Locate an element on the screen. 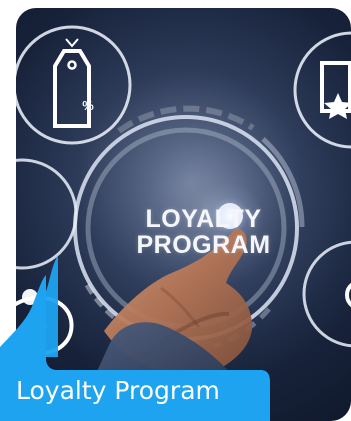  hero-title-line-2: PROGRAM is located at coordinates (203, 245).